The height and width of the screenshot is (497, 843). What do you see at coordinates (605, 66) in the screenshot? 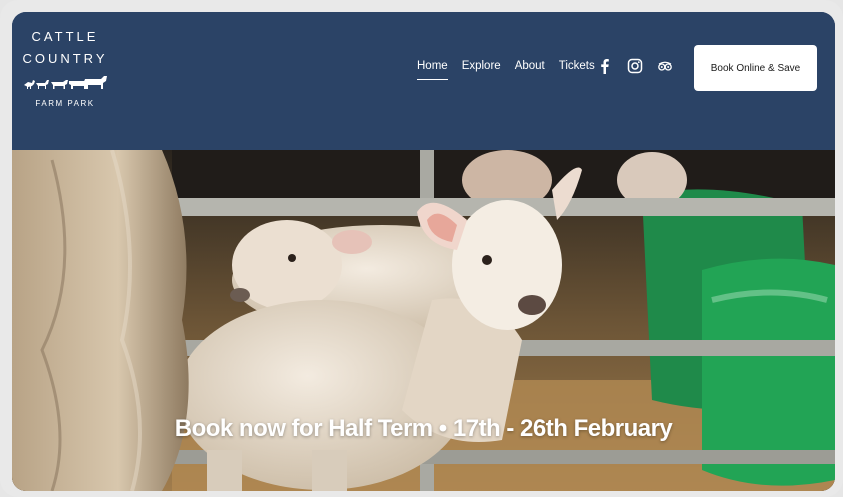
I see `facebook-icon` at bounding box center [605, 66].